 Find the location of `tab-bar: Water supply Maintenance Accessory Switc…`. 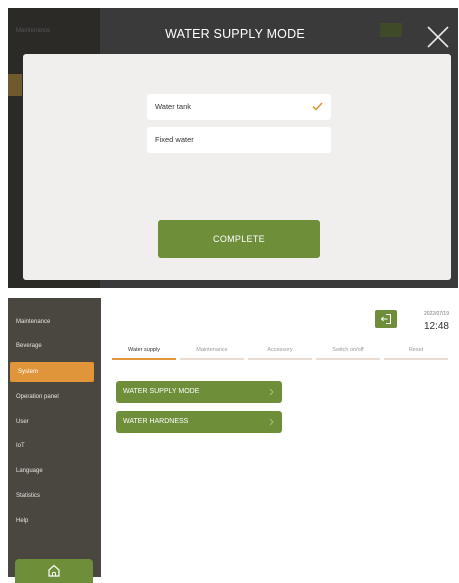

tab-bar: Water supply Maintenance Accessory Switc… is located at coordinates (280, 352).